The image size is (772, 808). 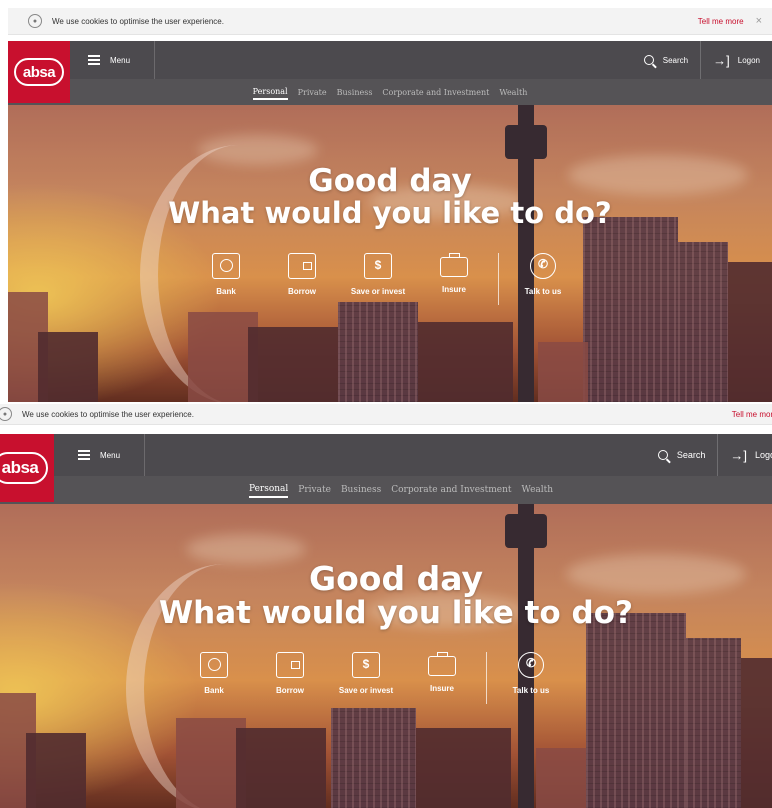 I want to click on close-icon: ×, so click(x=759, y=21).